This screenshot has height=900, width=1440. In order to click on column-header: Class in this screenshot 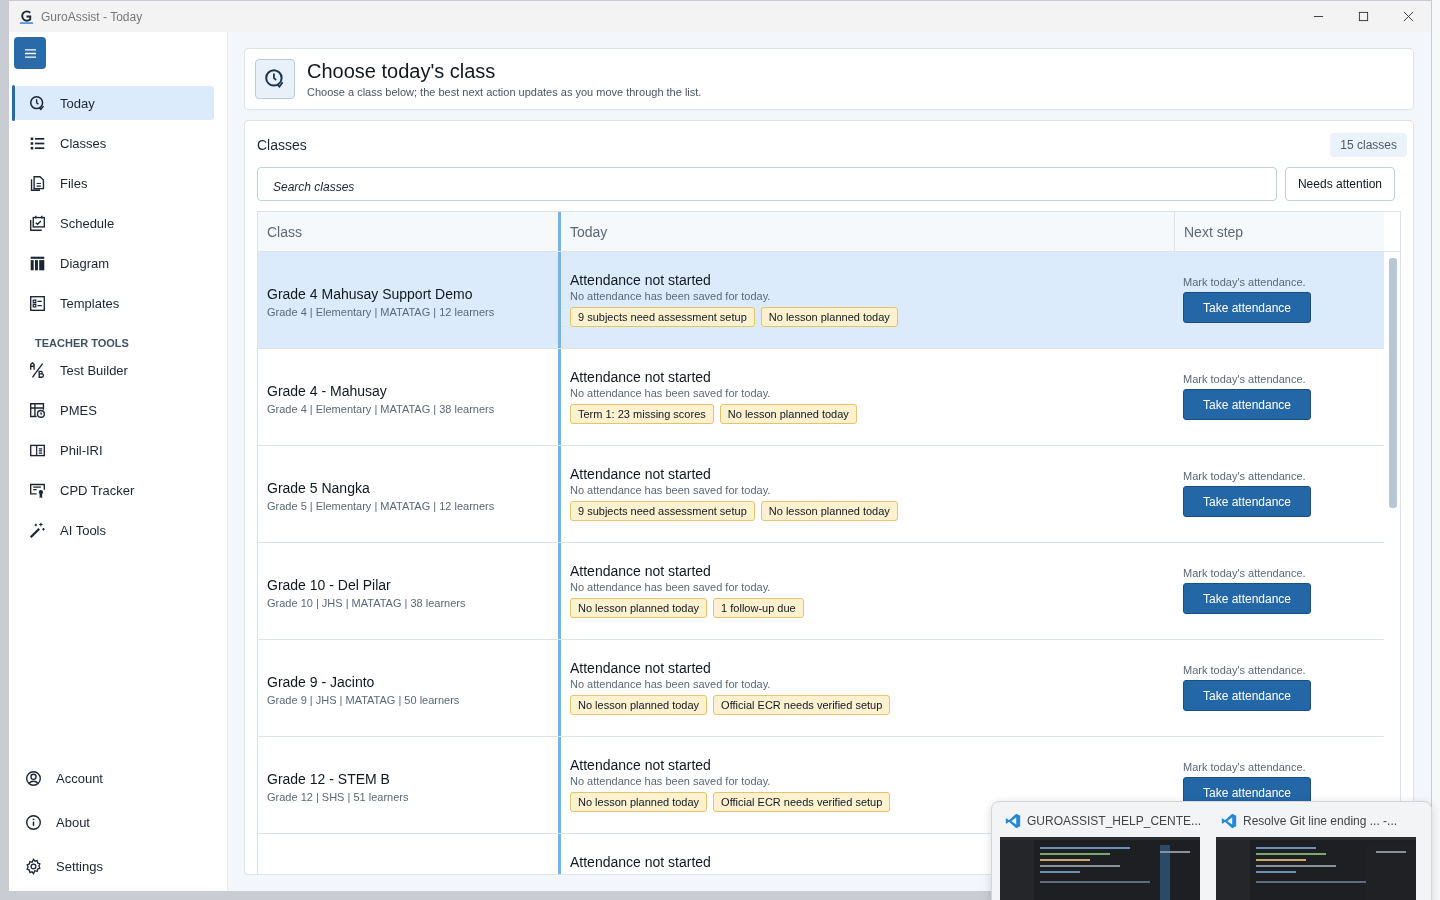, I will do `click(284, 232)`.